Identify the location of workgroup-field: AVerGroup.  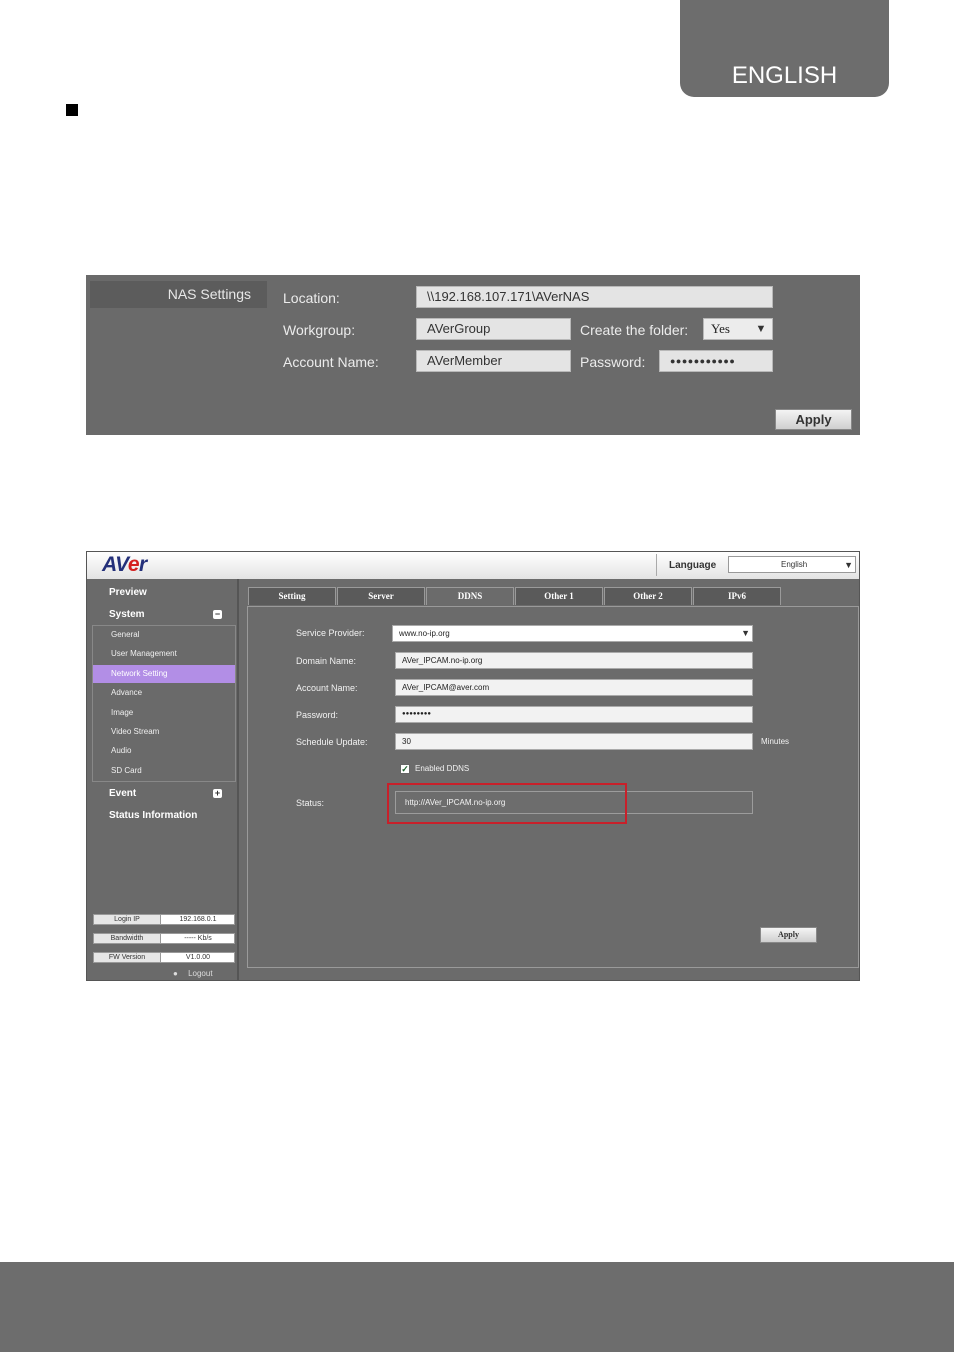
(493, 329).